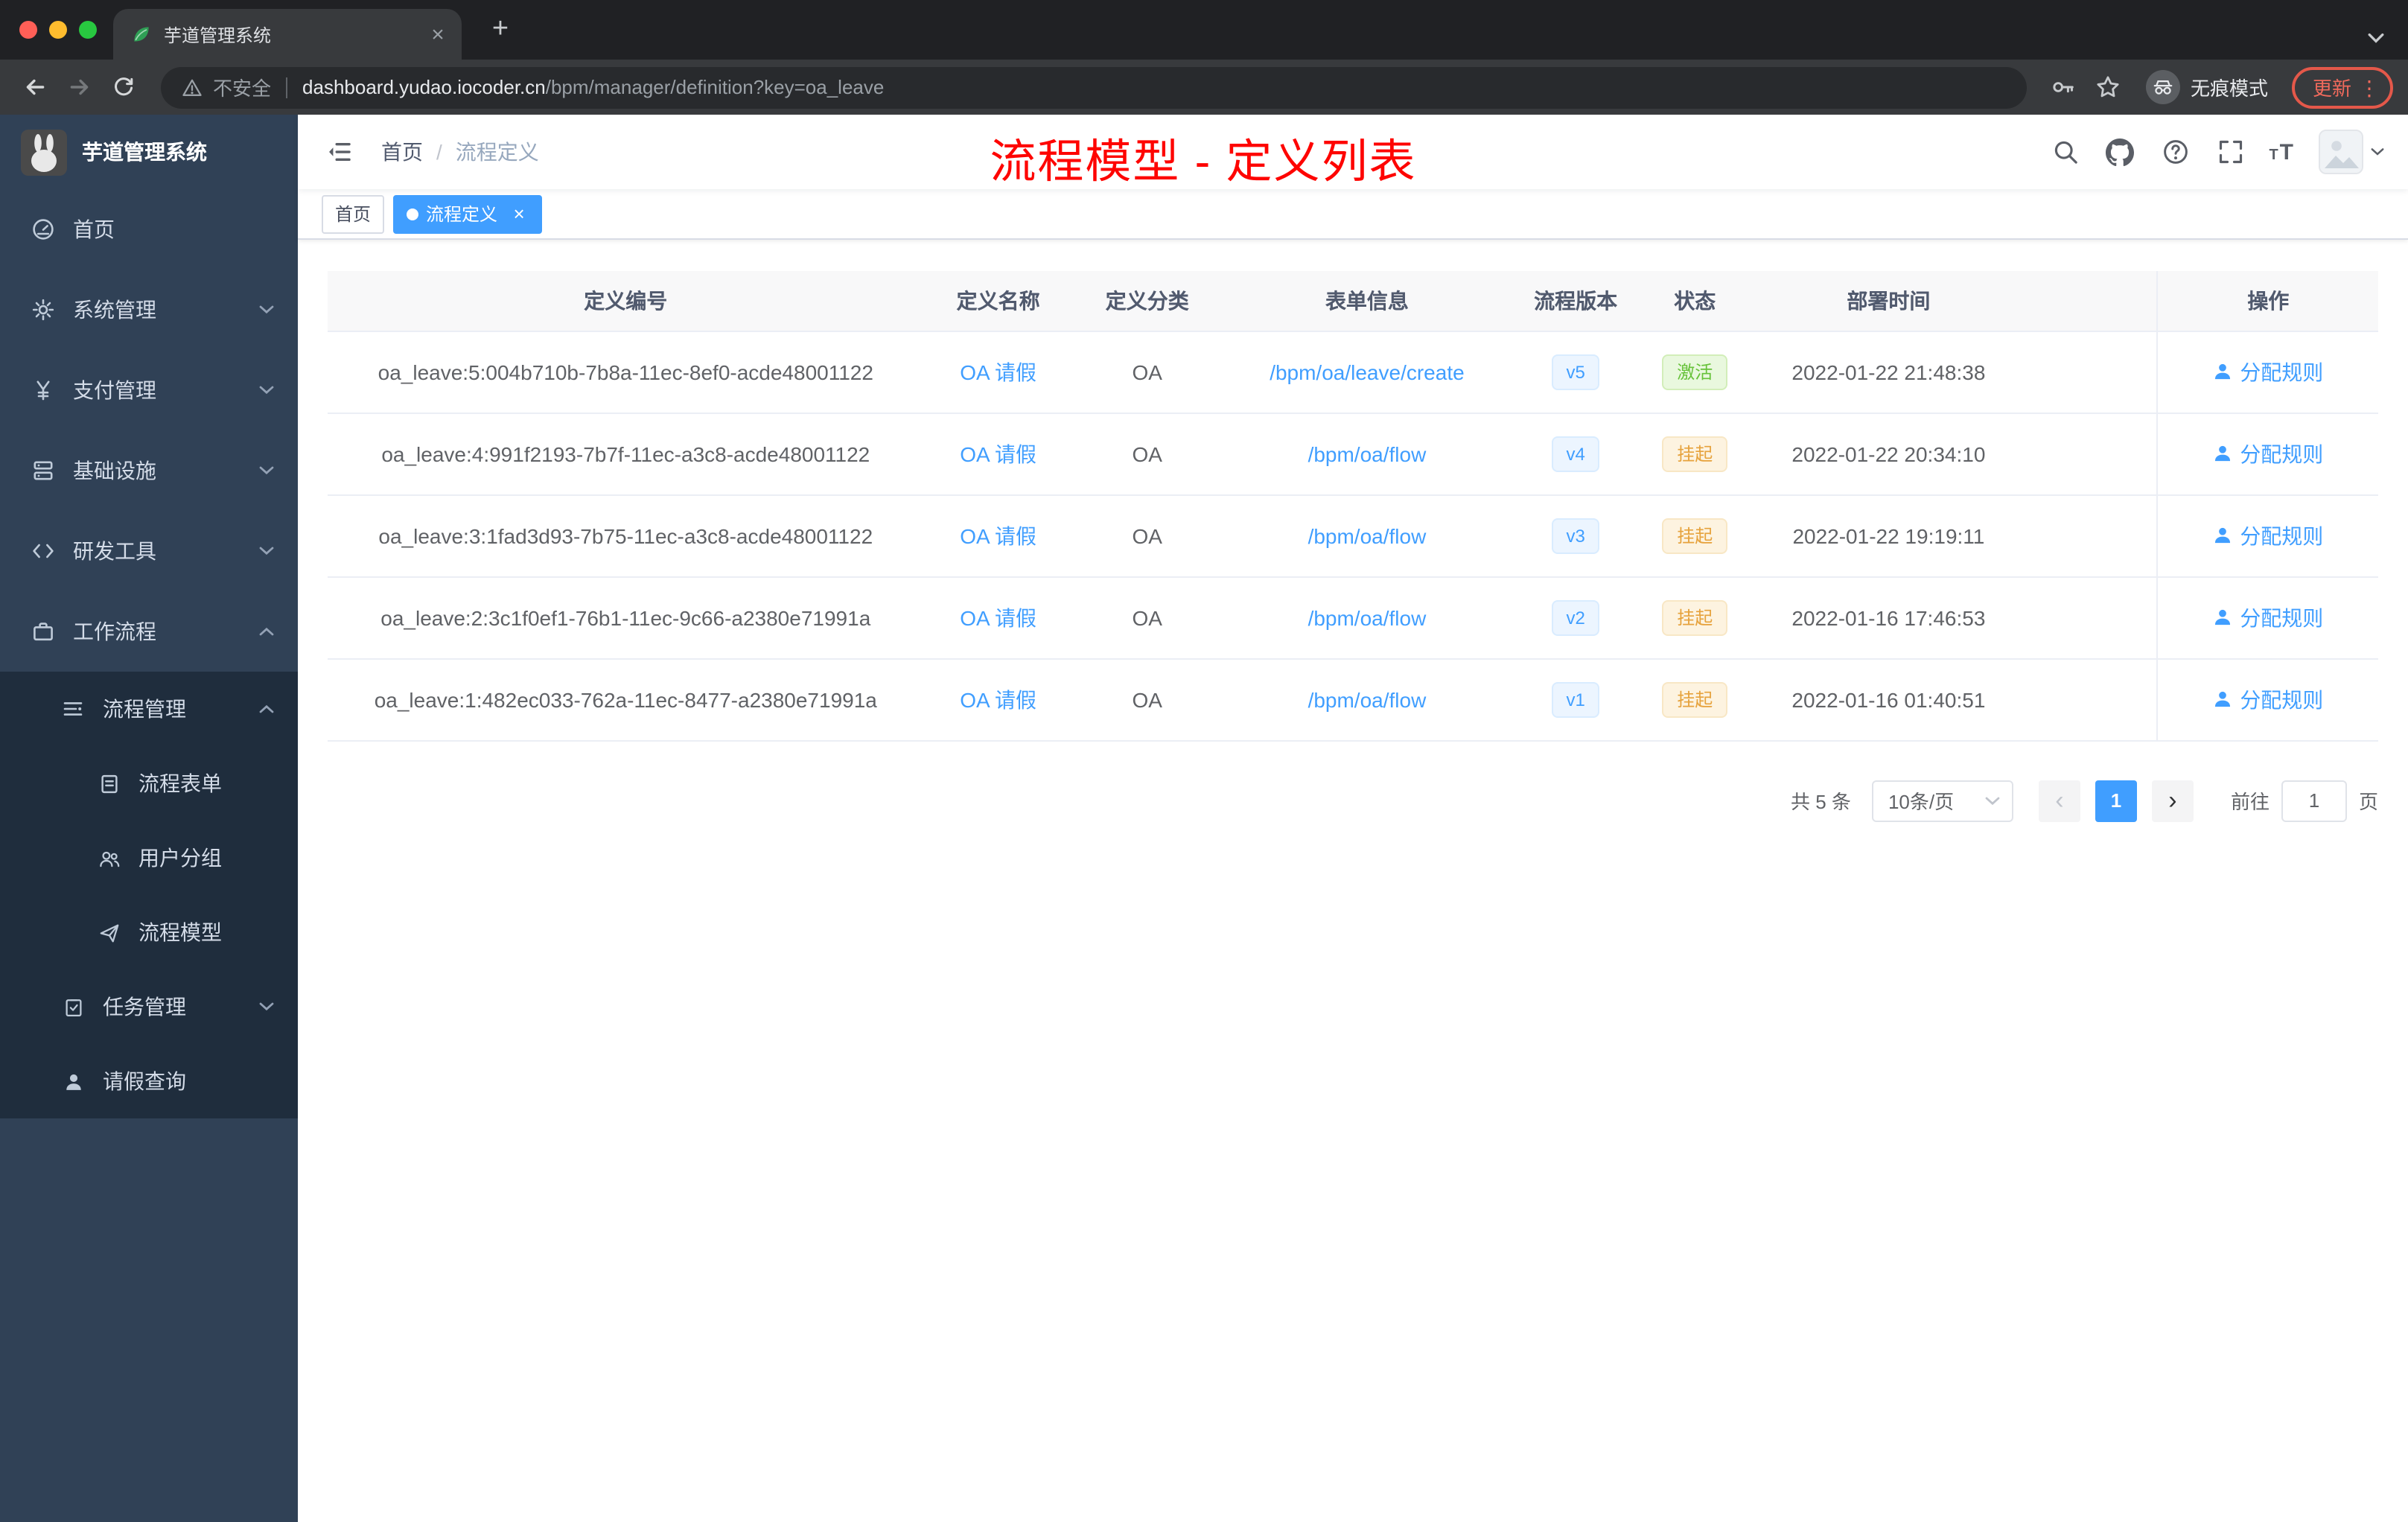 The height and width of the screenshot is (1522, 2408). Describe the element at coordinates (34, 87) in the screenshot. I see `back-icon` at that location.